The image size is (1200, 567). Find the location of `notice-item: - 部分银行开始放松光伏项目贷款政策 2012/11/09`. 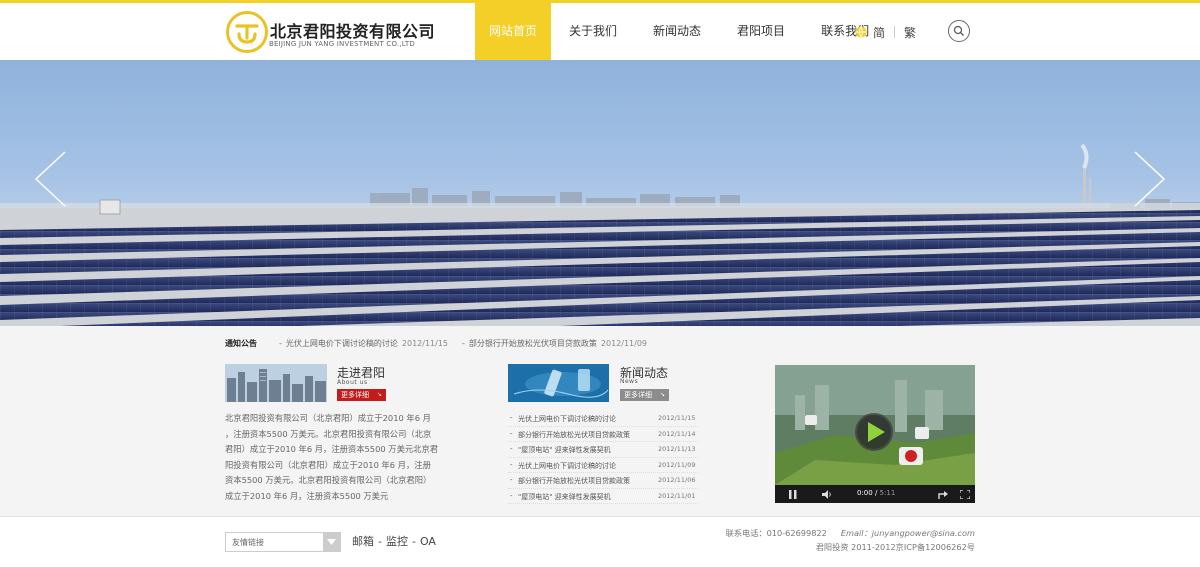

notice-item: - 部分银行开始放松光伏项目贷款政策 2012/11/09 is located at coordinates (554, 343).